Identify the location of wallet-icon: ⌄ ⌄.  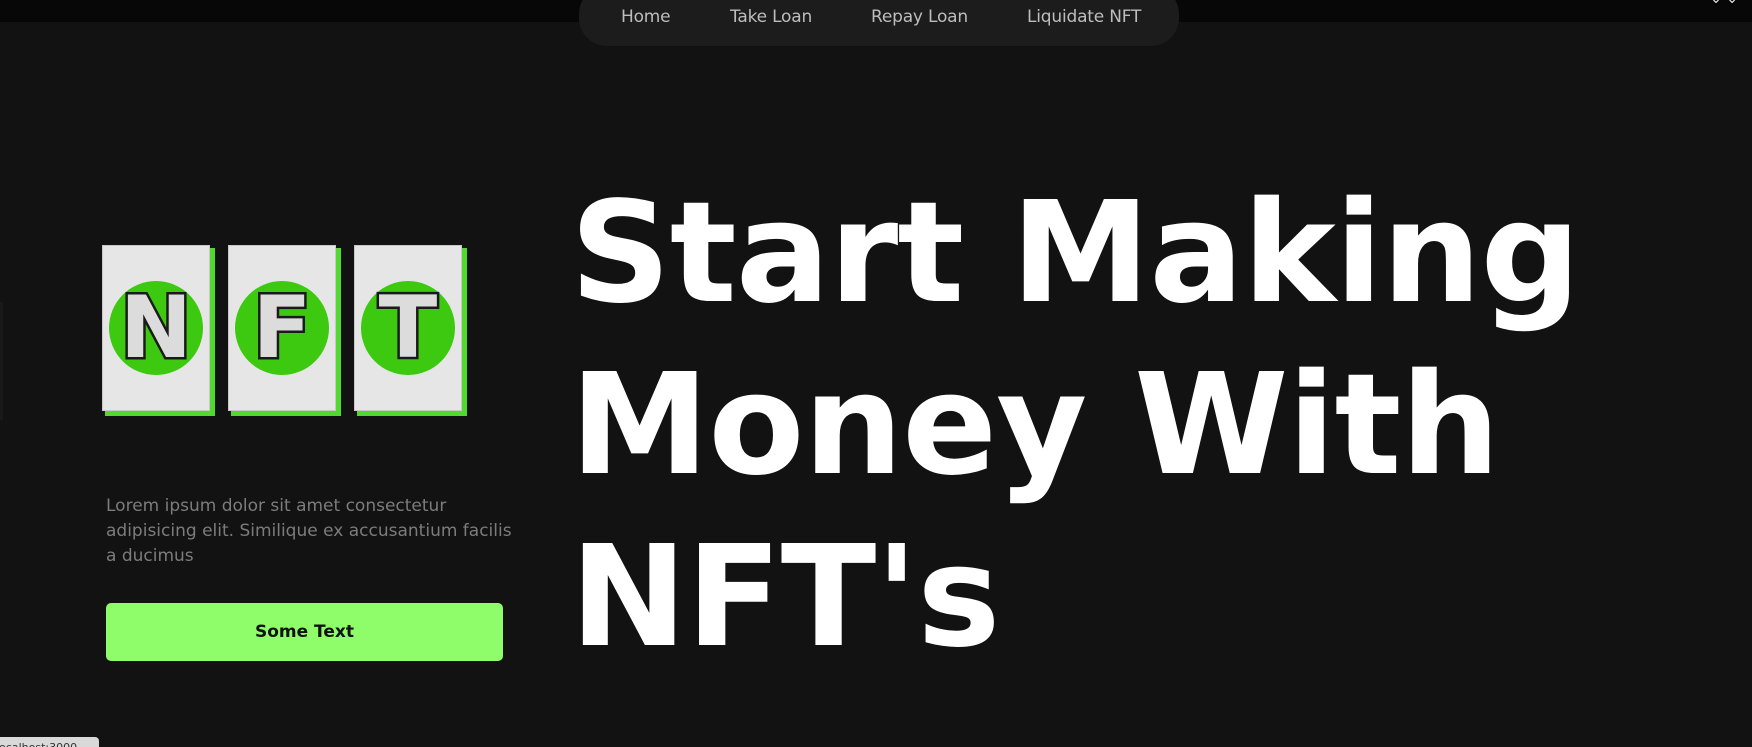
(1724, 3).